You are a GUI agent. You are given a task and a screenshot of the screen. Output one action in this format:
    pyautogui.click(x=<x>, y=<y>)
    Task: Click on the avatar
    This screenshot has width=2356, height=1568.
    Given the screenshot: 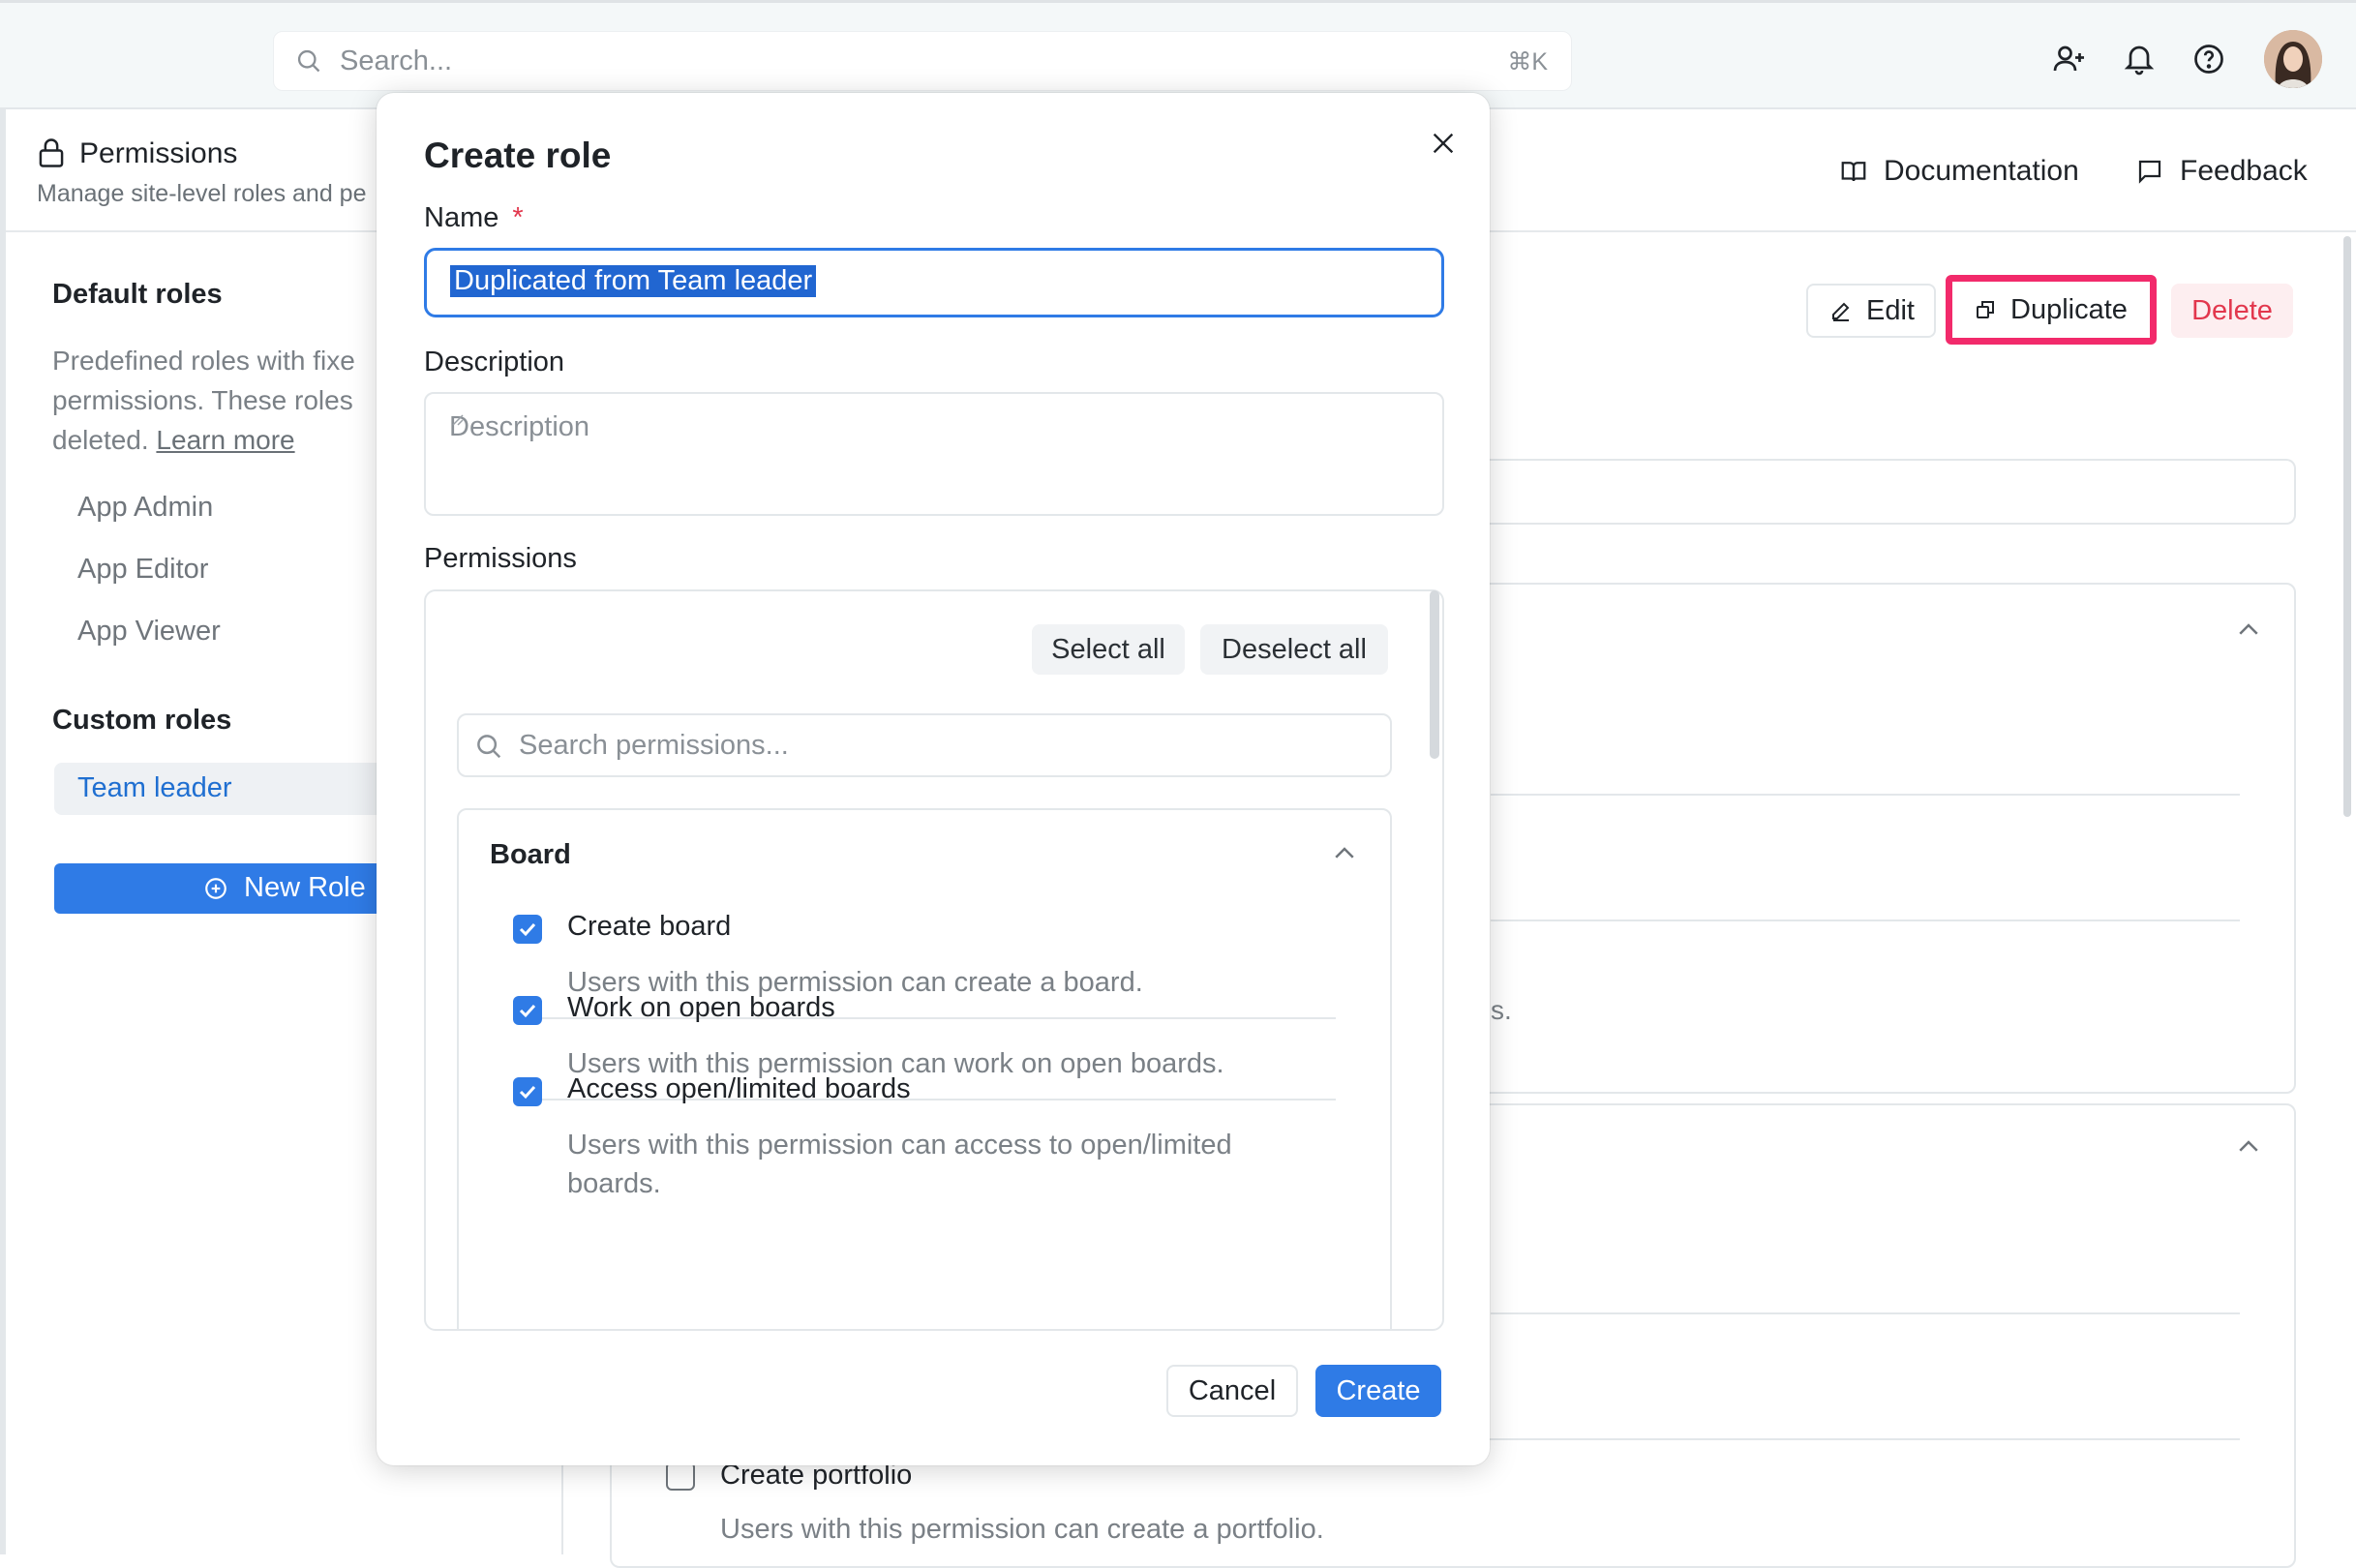 What is the action you would take?
    pyautogui.click(x=2293, y=59)
    